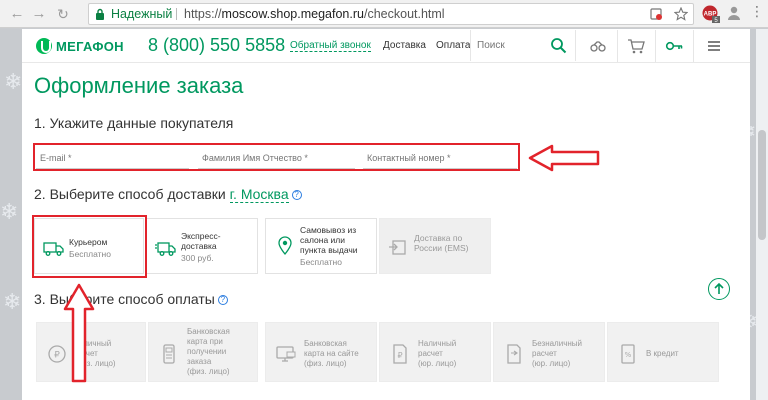 This screenshot has height=400, width=768. What do you see at coordinates (511, 45) in the screenshot?
I see `search-input` at bounding box center [511, 45].